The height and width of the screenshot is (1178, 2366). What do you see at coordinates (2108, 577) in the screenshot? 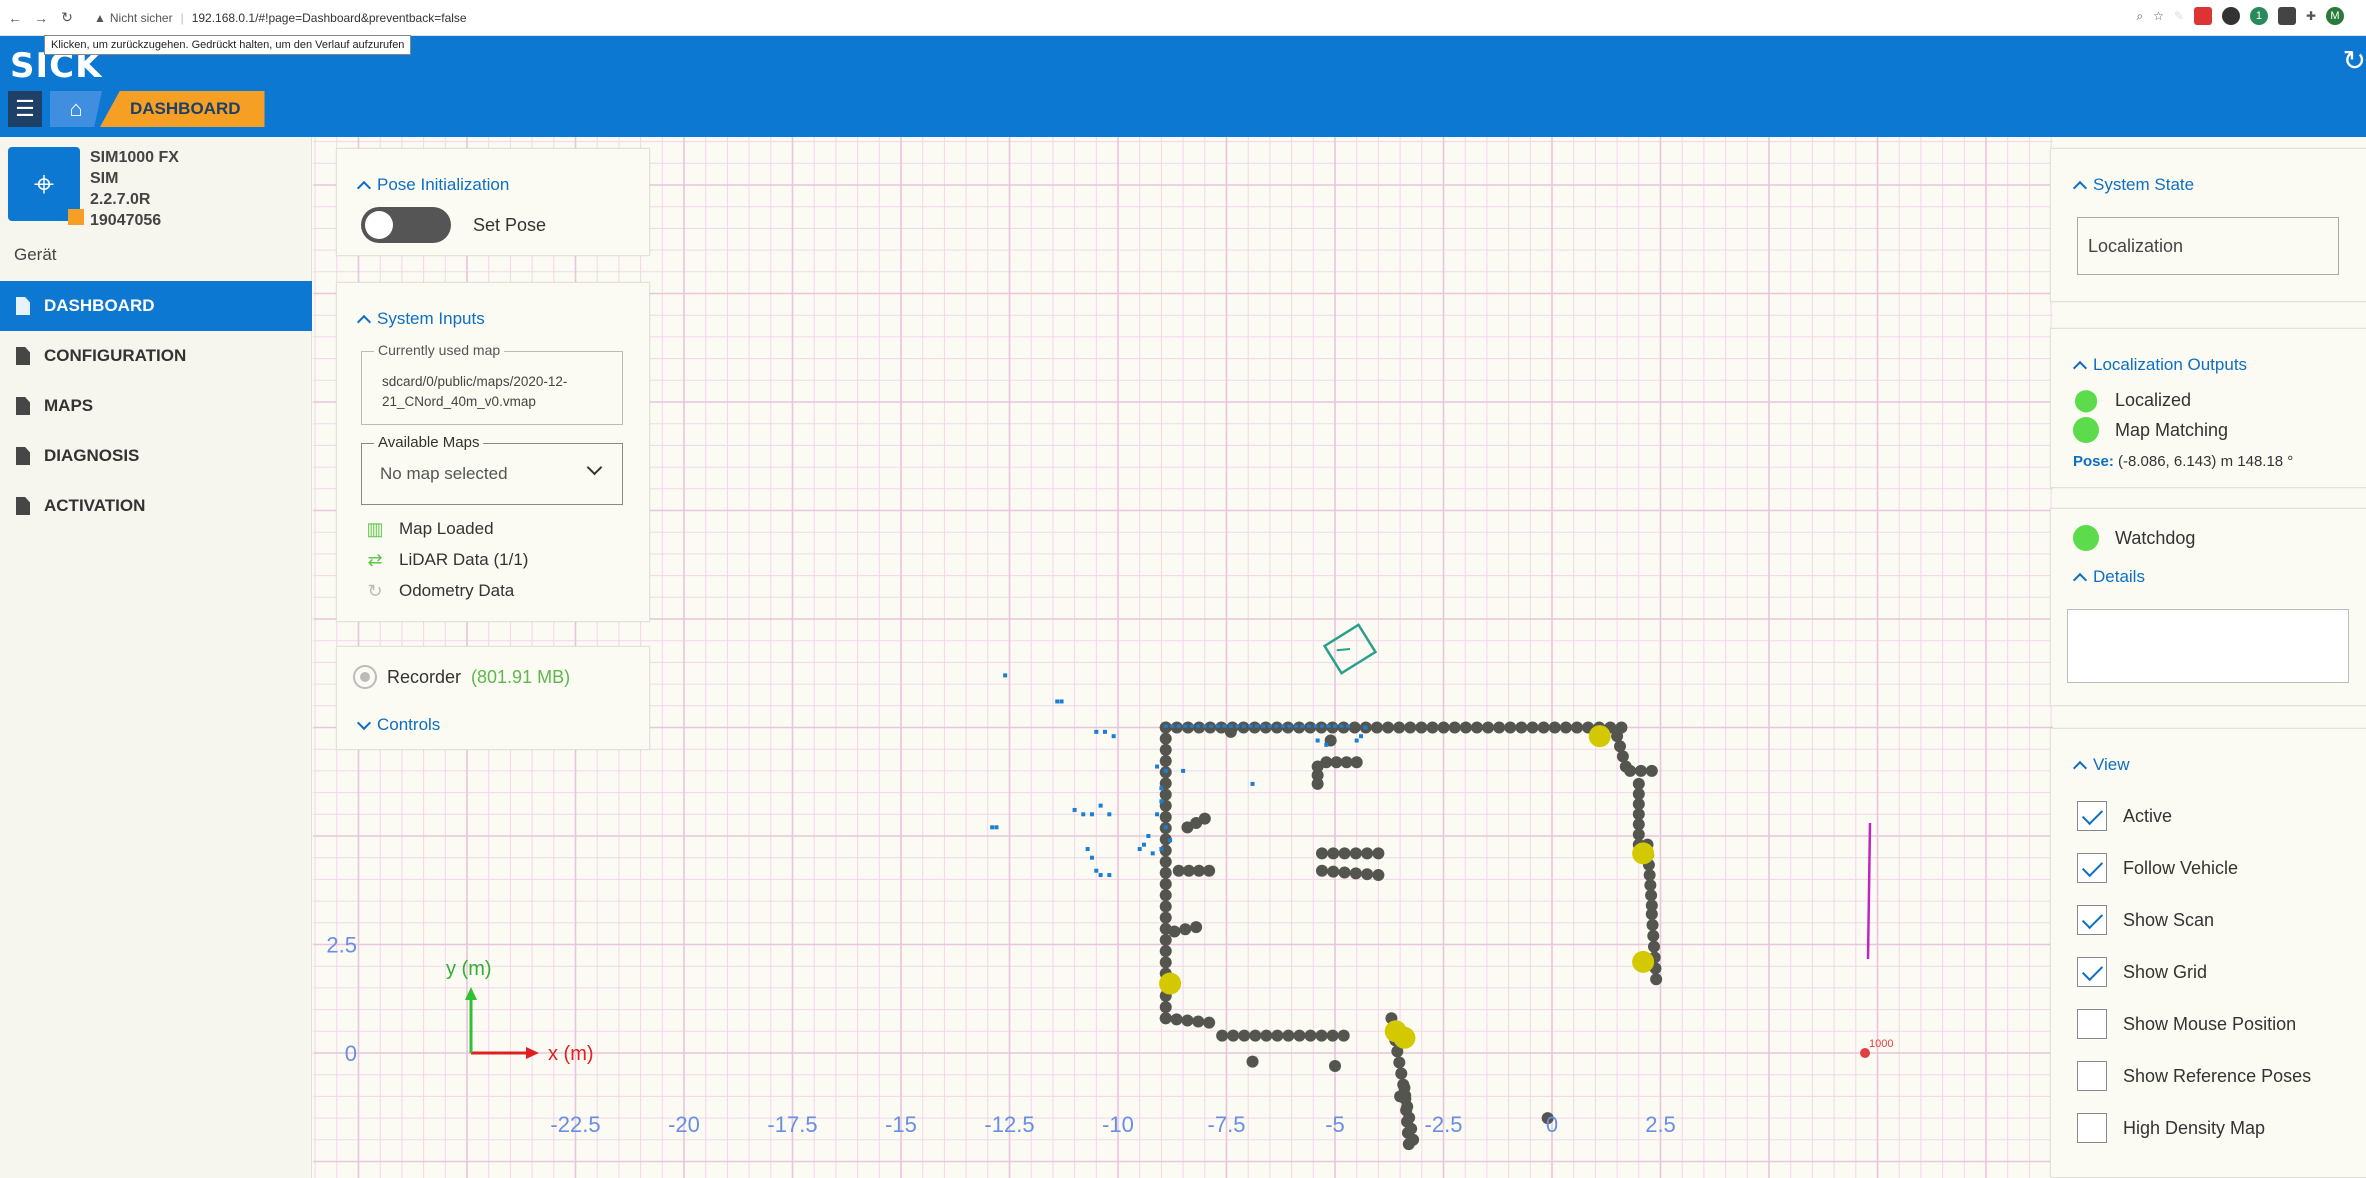
I see `details-header: Details` at bounding box center [2108, 577].